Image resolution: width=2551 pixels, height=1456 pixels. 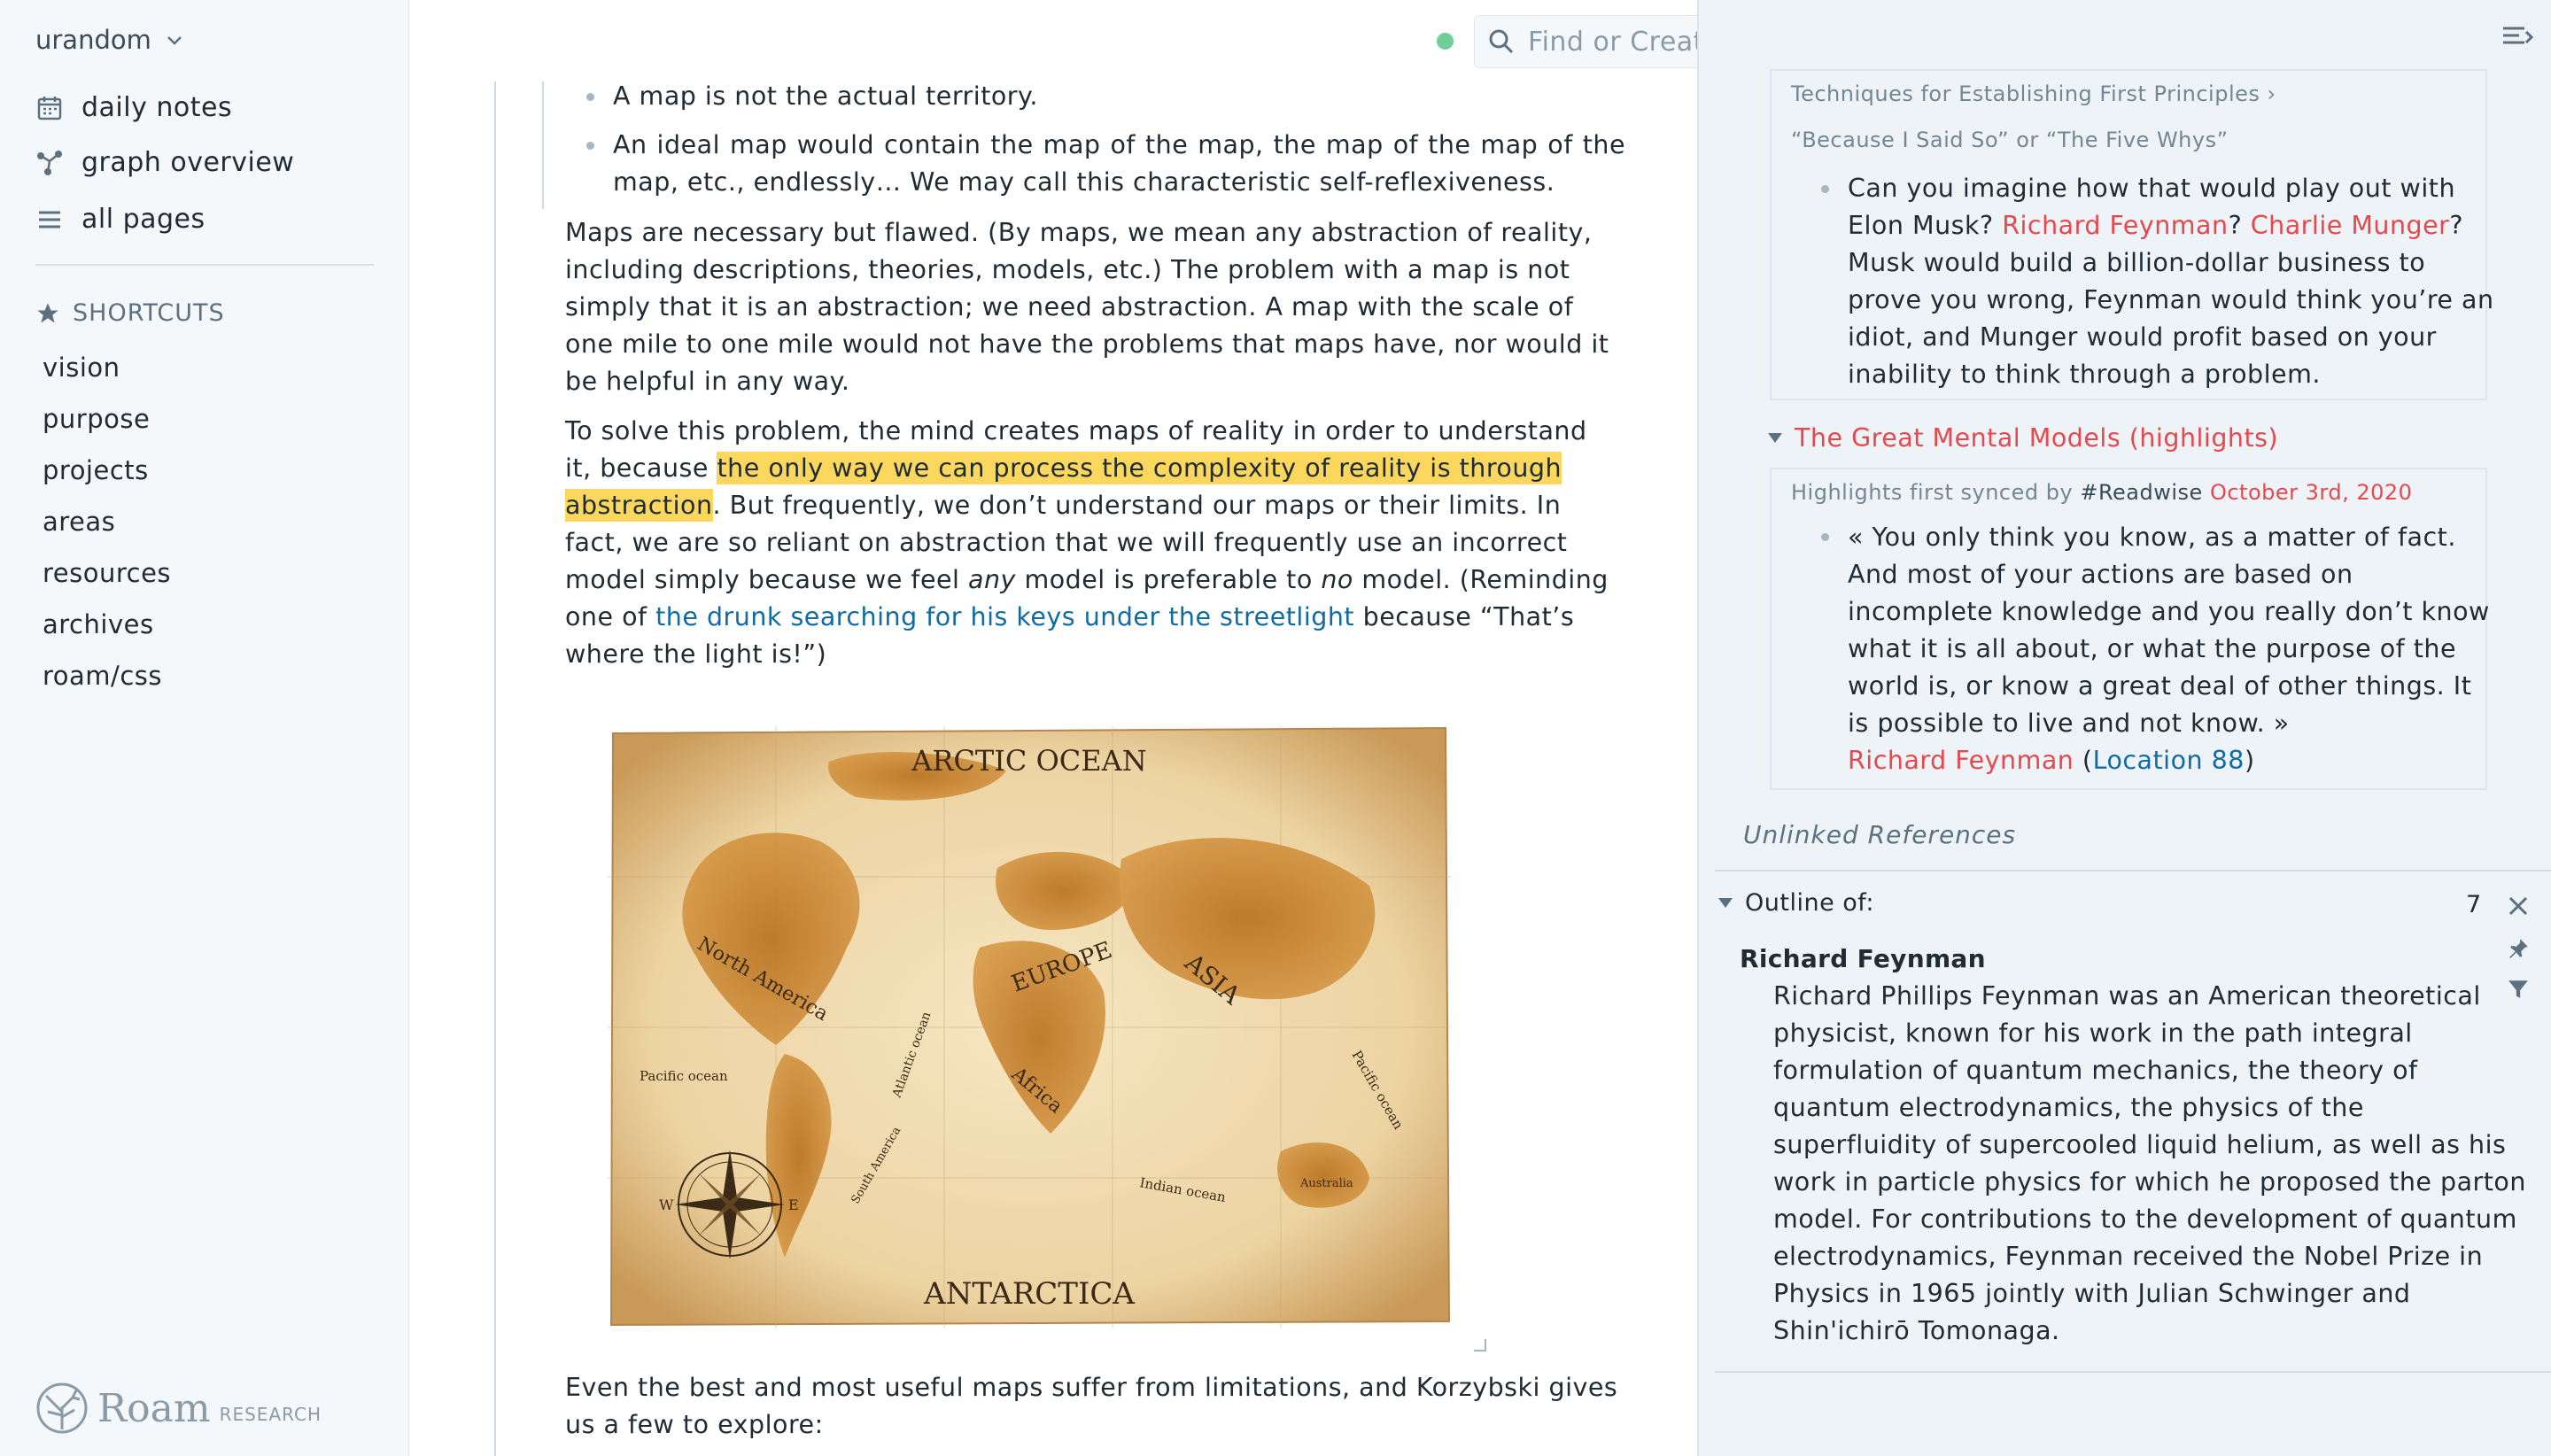 What do you see at coordinates (2083, 760) in the screenshot?
I see `text-run: (` at bounding box center [2083, 760].